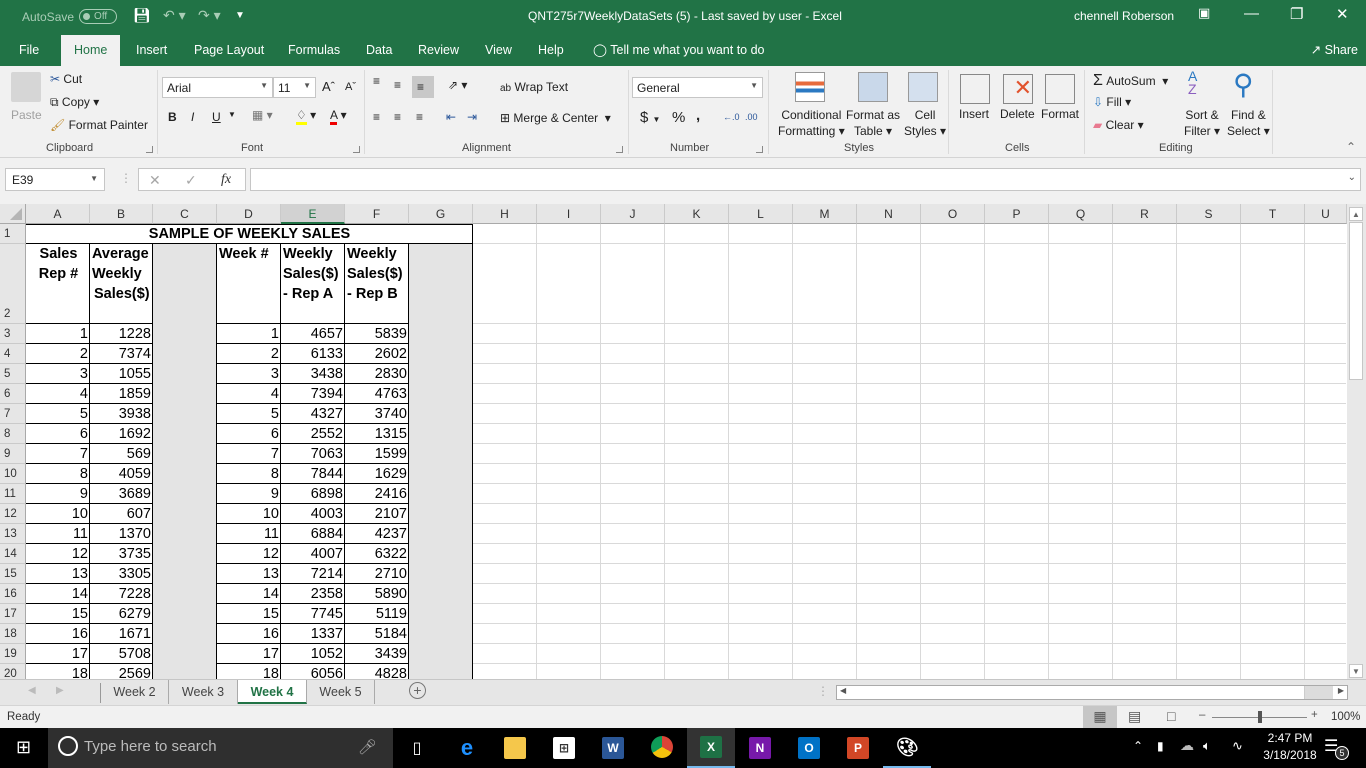 The width and height of the screenshot is (1366, 768). What do you see at coordinates (249, 494) in the screenshot?
I see `cell-d11: 9` at bounding box center [249, 494].